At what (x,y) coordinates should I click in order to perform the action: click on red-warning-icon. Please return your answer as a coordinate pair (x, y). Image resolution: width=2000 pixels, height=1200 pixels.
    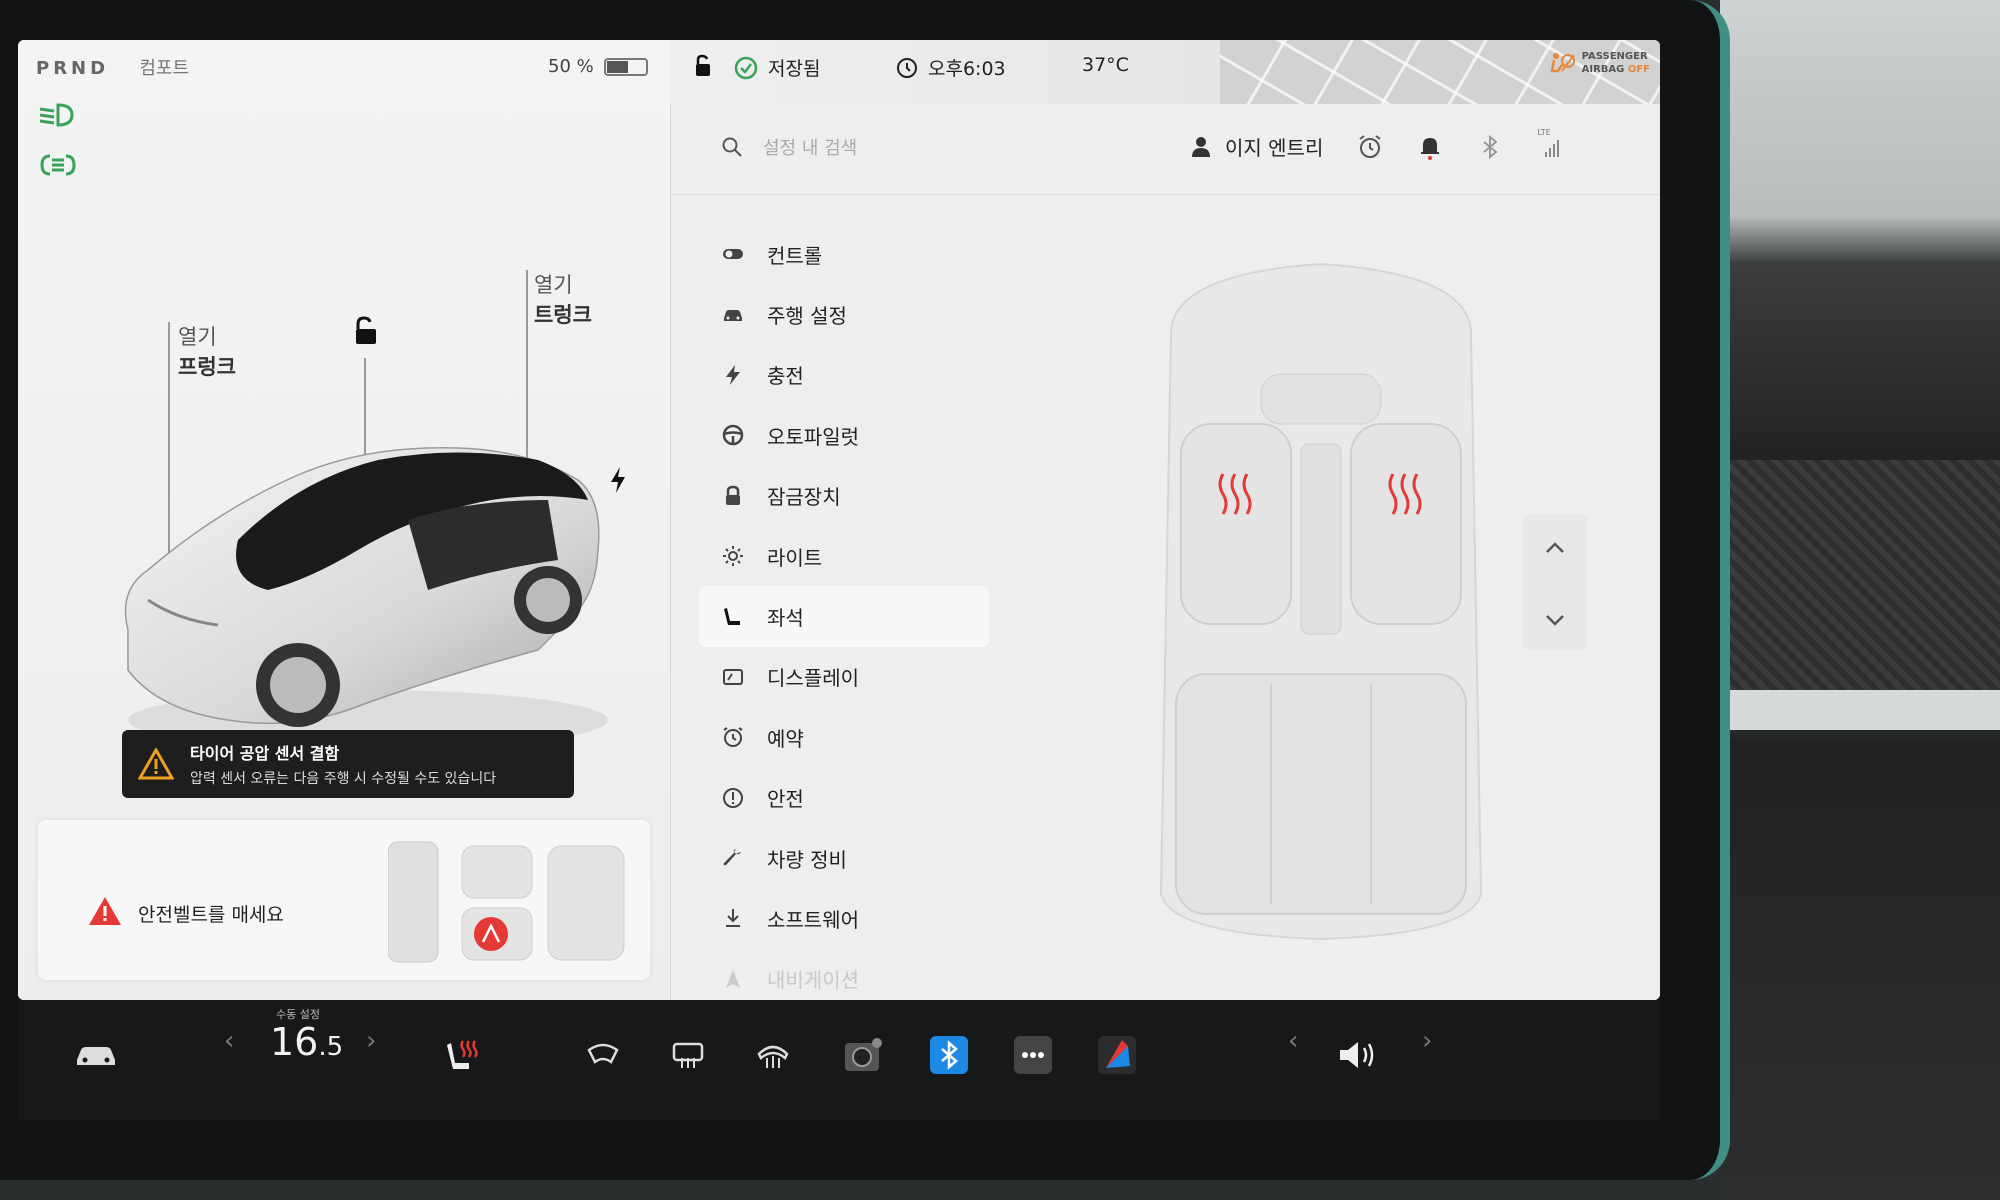
    Looking at the image, I should click on (105, 911).